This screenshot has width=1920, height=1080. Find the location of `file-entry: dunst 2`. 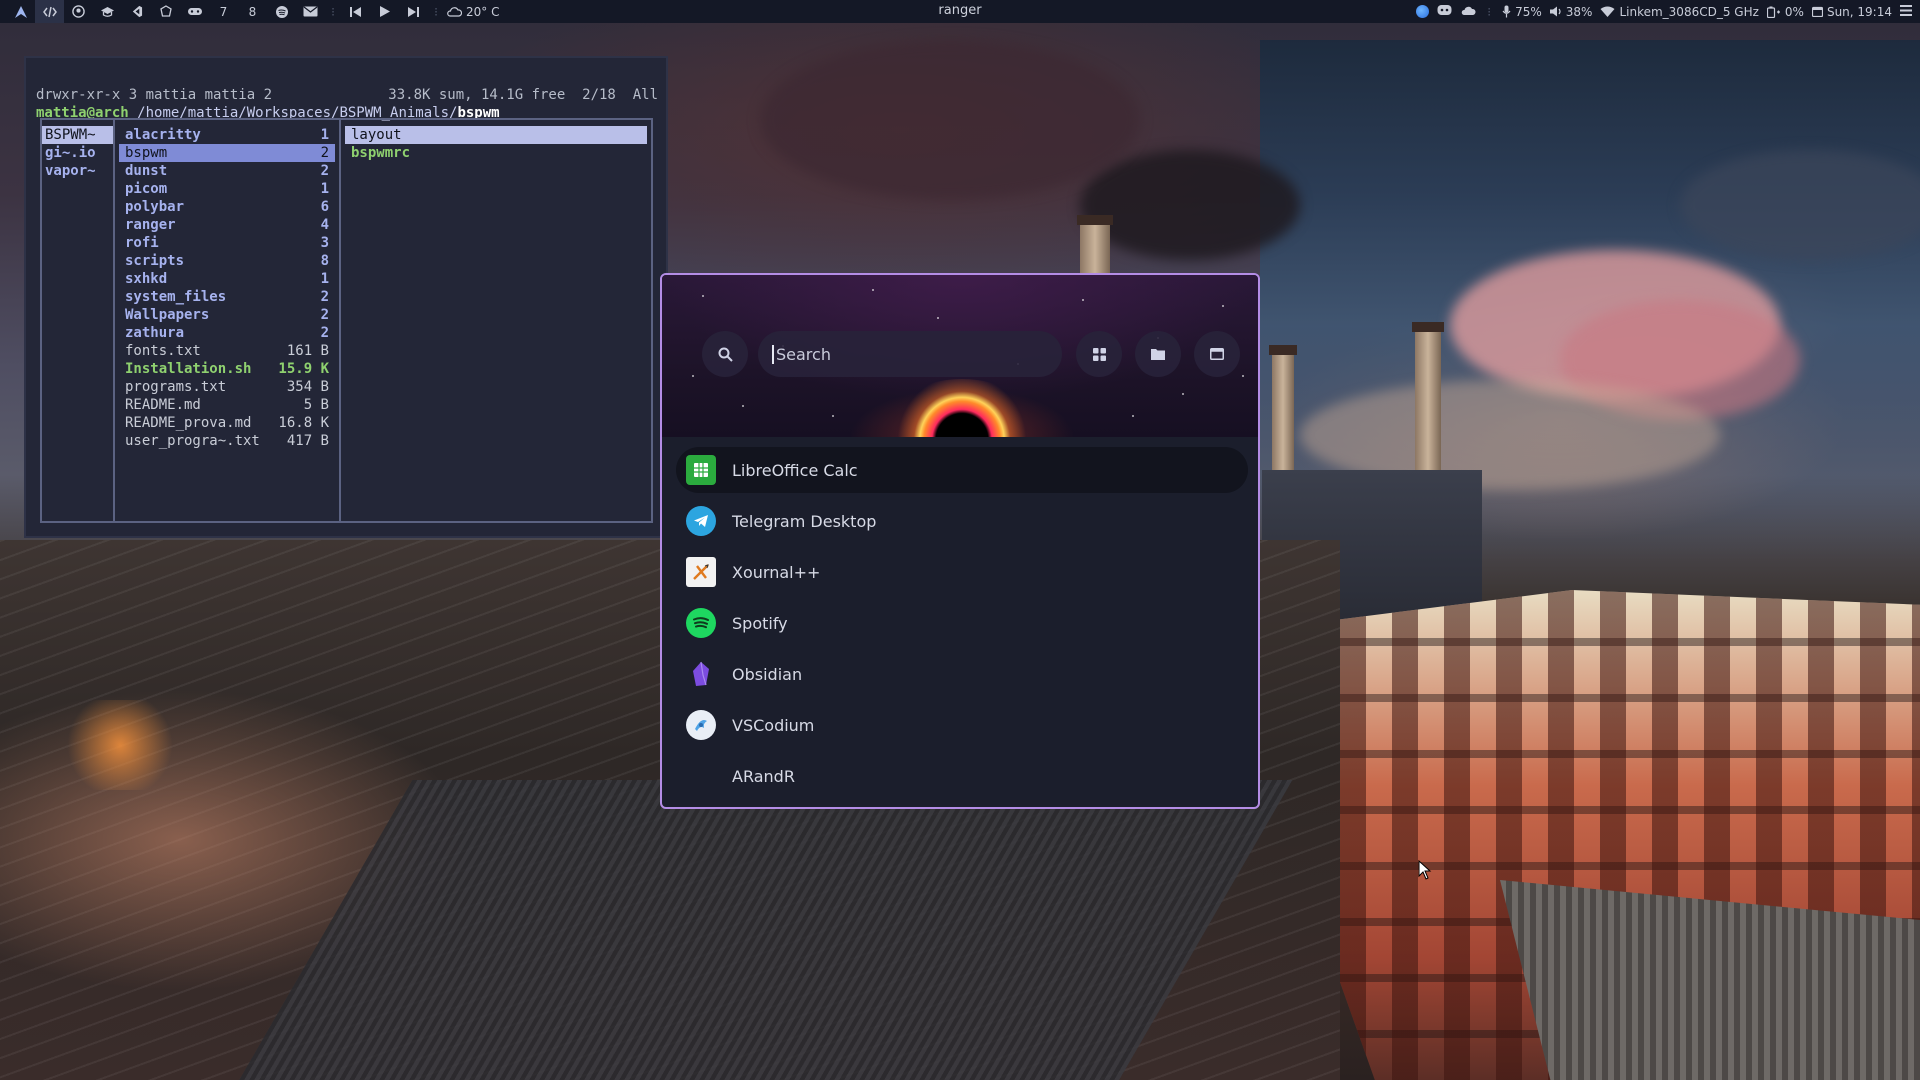

file-entry: dunst 2 is located at coordinates (227, 171).